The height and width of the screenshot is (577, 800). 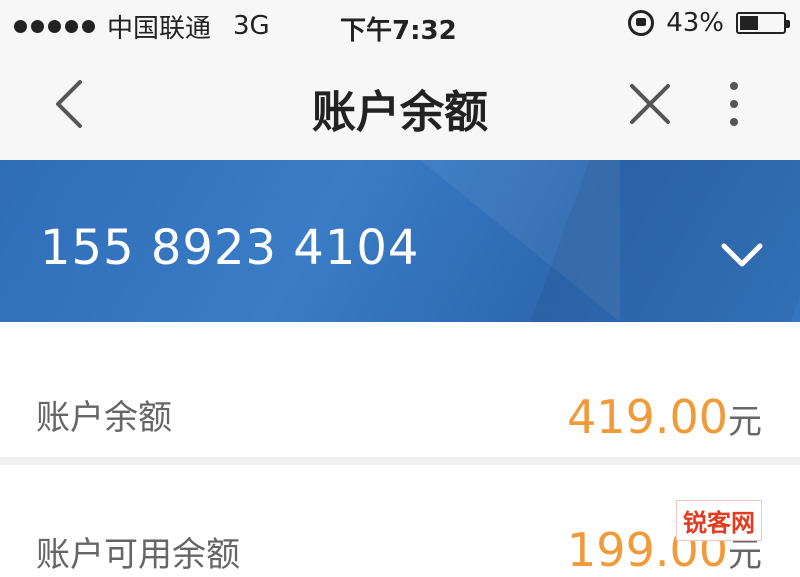 I want to click on battery-icon, so click(x=763, y=23).